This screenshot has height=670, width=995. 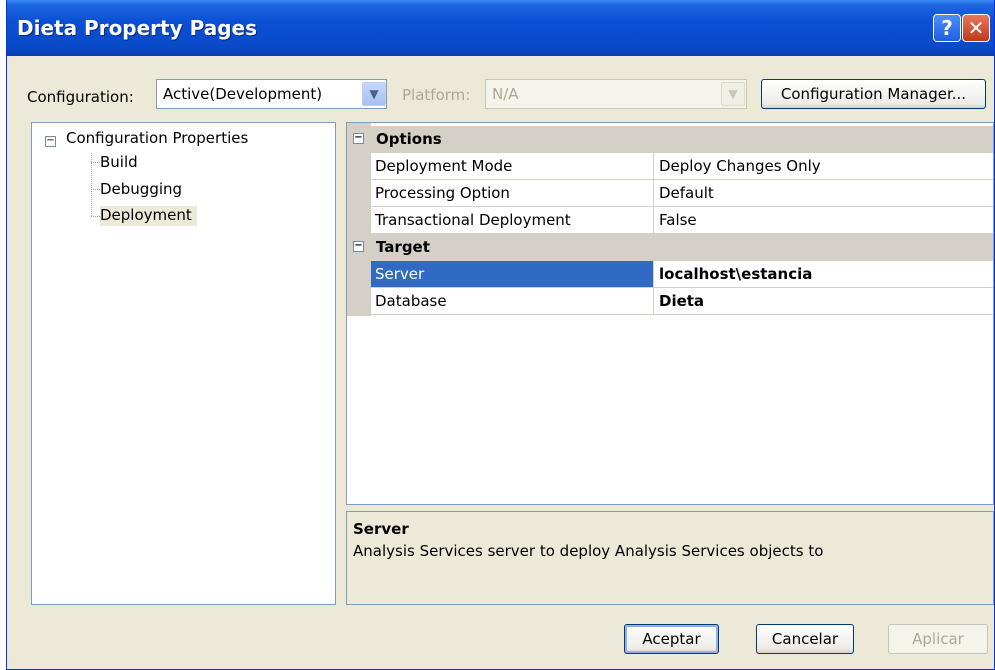 I want to click on platform-dropdown: N/A ▼, so click(x=616, y=94).